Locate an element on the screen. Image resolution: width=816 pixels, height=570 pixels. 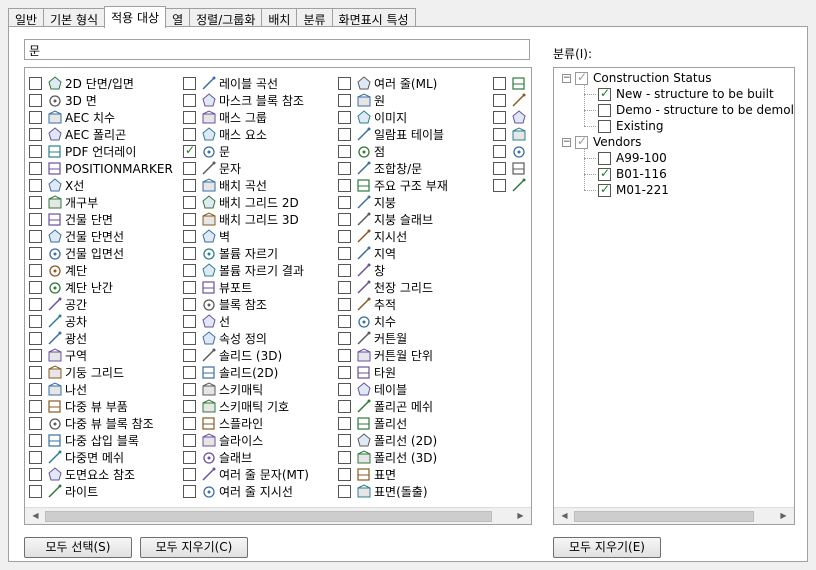
object-type-item: 다중면 메쉬 is located at coordinates (76, 457).